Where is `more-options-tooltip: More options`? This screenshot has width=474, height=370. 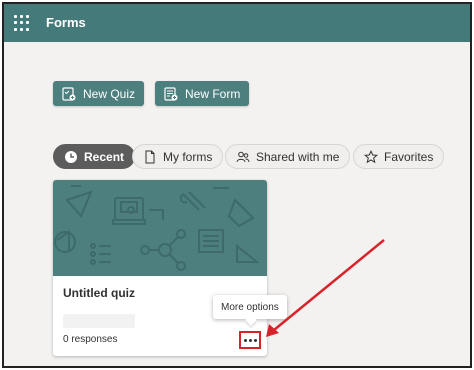
more-options-tooltip: More options is located at coordinates (250, 307).